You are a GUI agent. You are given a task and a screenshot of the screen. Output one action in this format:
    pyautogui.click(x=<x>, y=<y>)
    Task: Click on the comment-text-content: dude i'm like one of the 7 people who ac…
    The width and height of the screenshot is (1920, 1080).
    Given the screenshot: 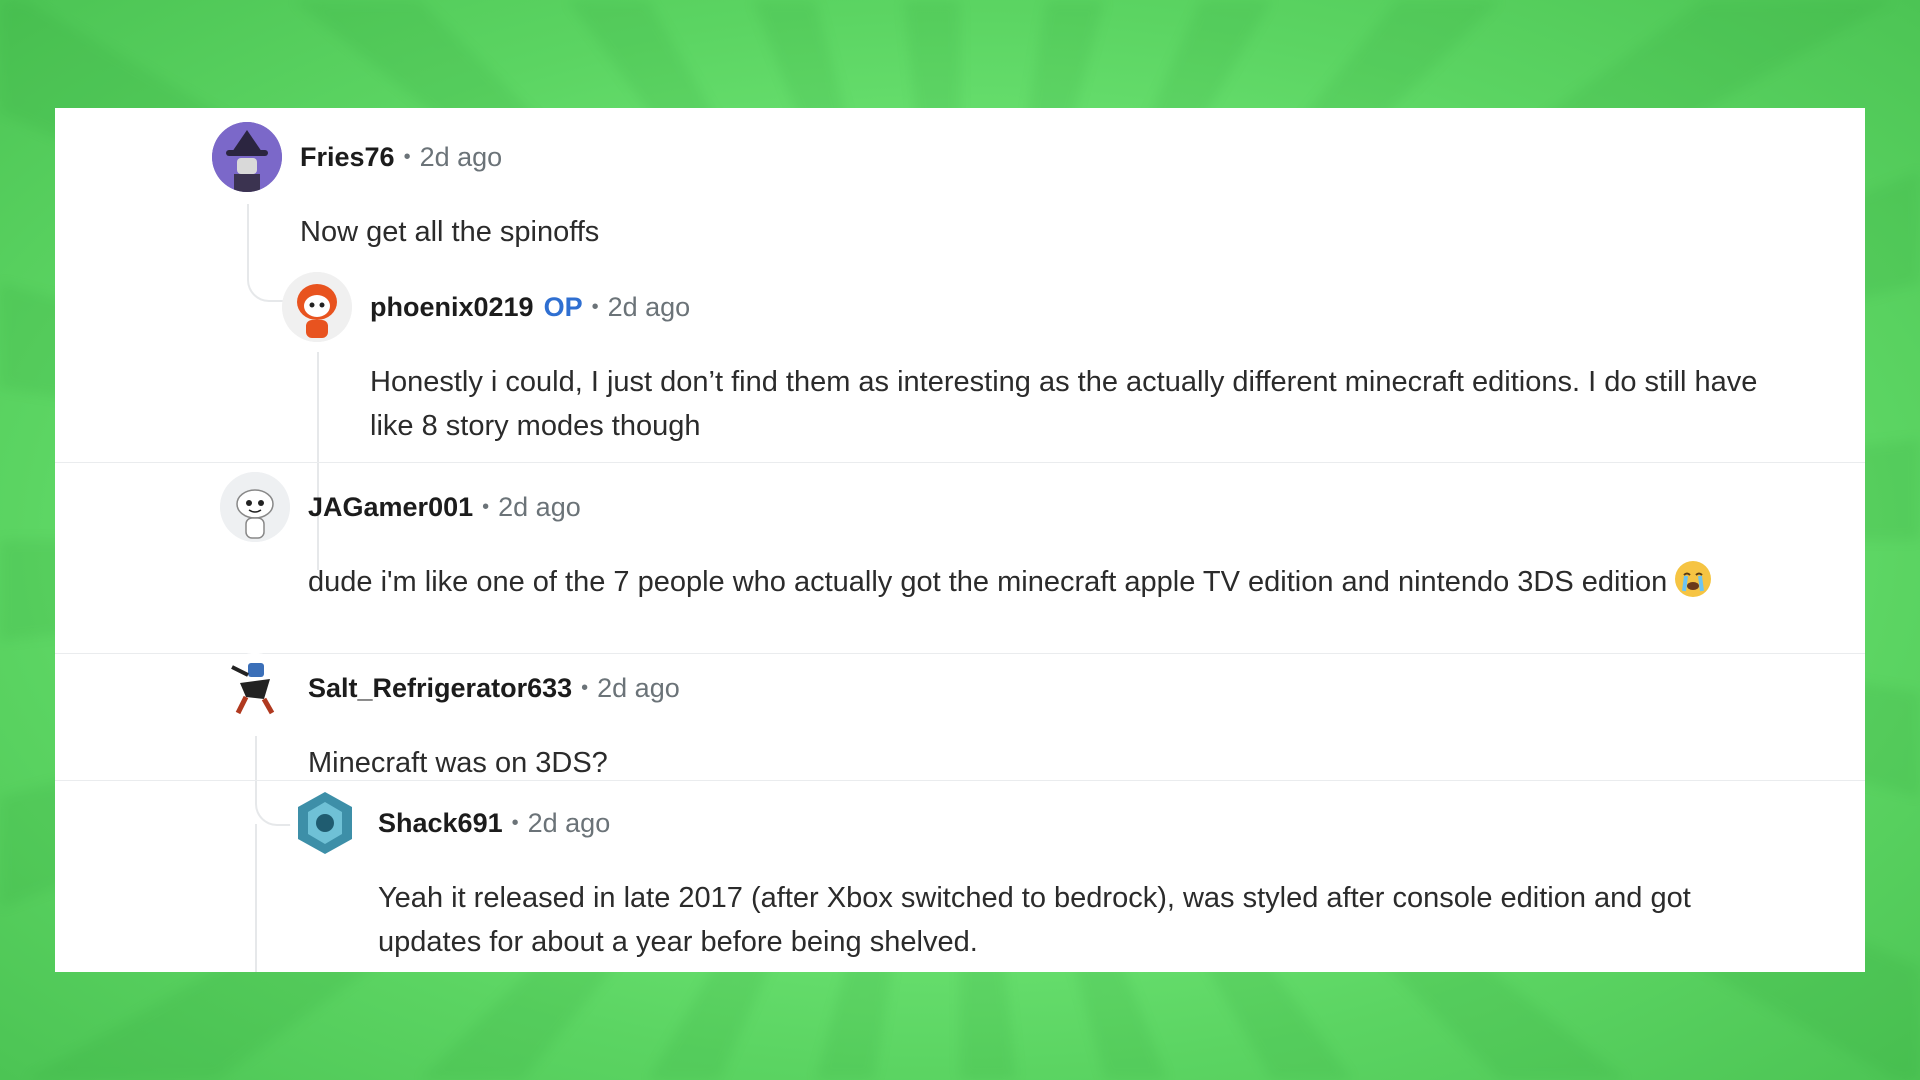 What is the action you would take?
    pyautogui.click(x=988, y=582)
    